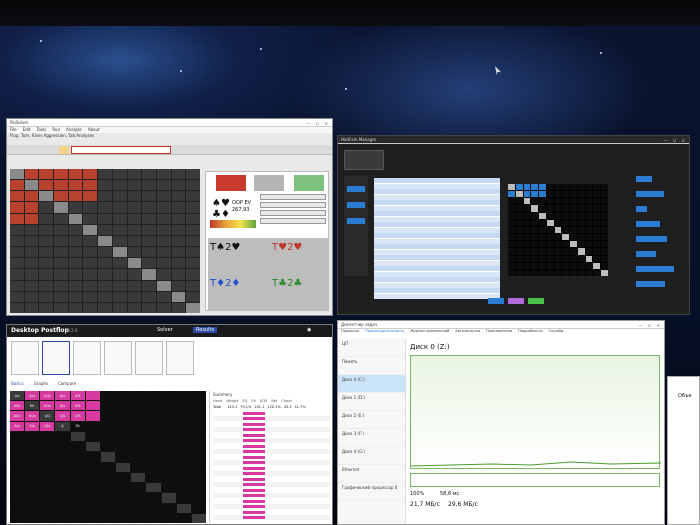 This screenshot has height=525, width=700. What do you see at coordinates (105, 241) in the screenshot?
I see `solver-range-grid` at bounding box center [105, 241].